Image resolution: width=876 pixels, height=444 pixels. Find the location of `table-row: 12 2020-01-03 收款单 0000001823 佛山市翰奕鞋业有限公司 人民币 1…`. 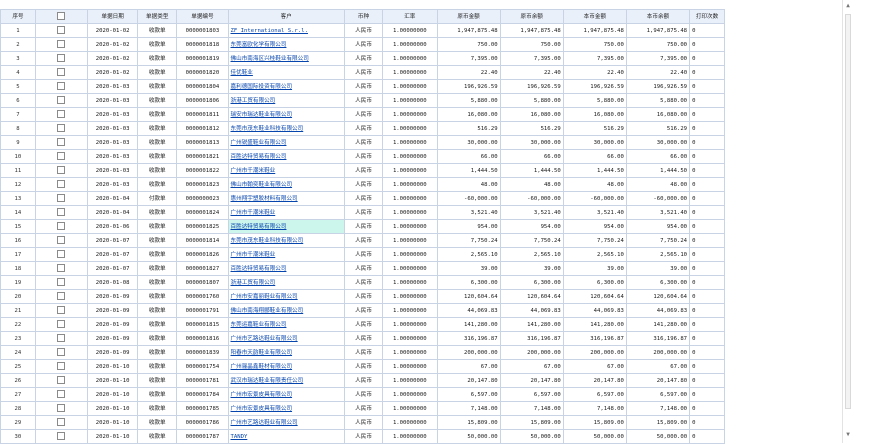

table-row: 12 2020-01-03 收款单 0000001823 佛山市翰奕鞋业有限公司 人民币 1… is located at coordinates (362, 184).